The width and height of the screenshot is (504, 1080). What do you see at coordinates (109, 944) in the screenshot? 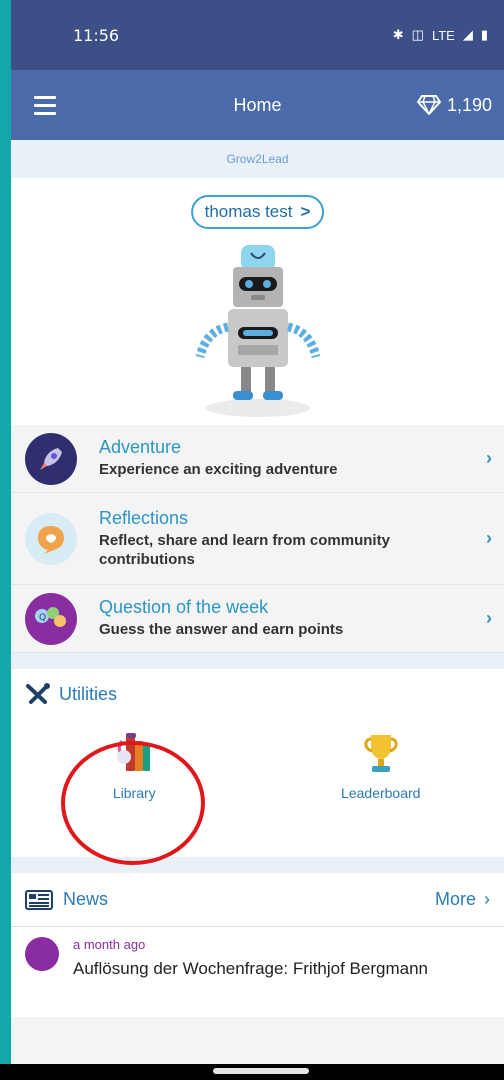
I see `news-time: a month ago` at bounding box center [109, 944].